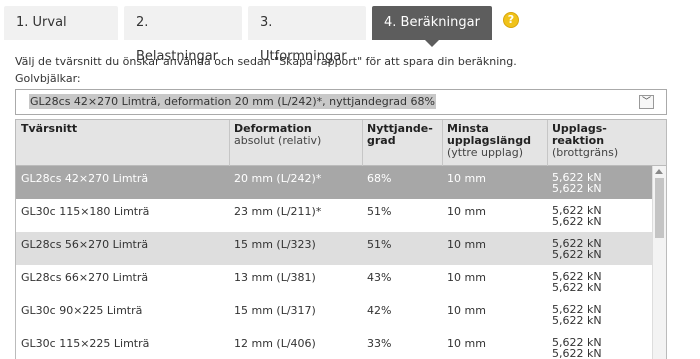  I want to click on tab-utformningar: 3. Utformningar, so click(307, 35).